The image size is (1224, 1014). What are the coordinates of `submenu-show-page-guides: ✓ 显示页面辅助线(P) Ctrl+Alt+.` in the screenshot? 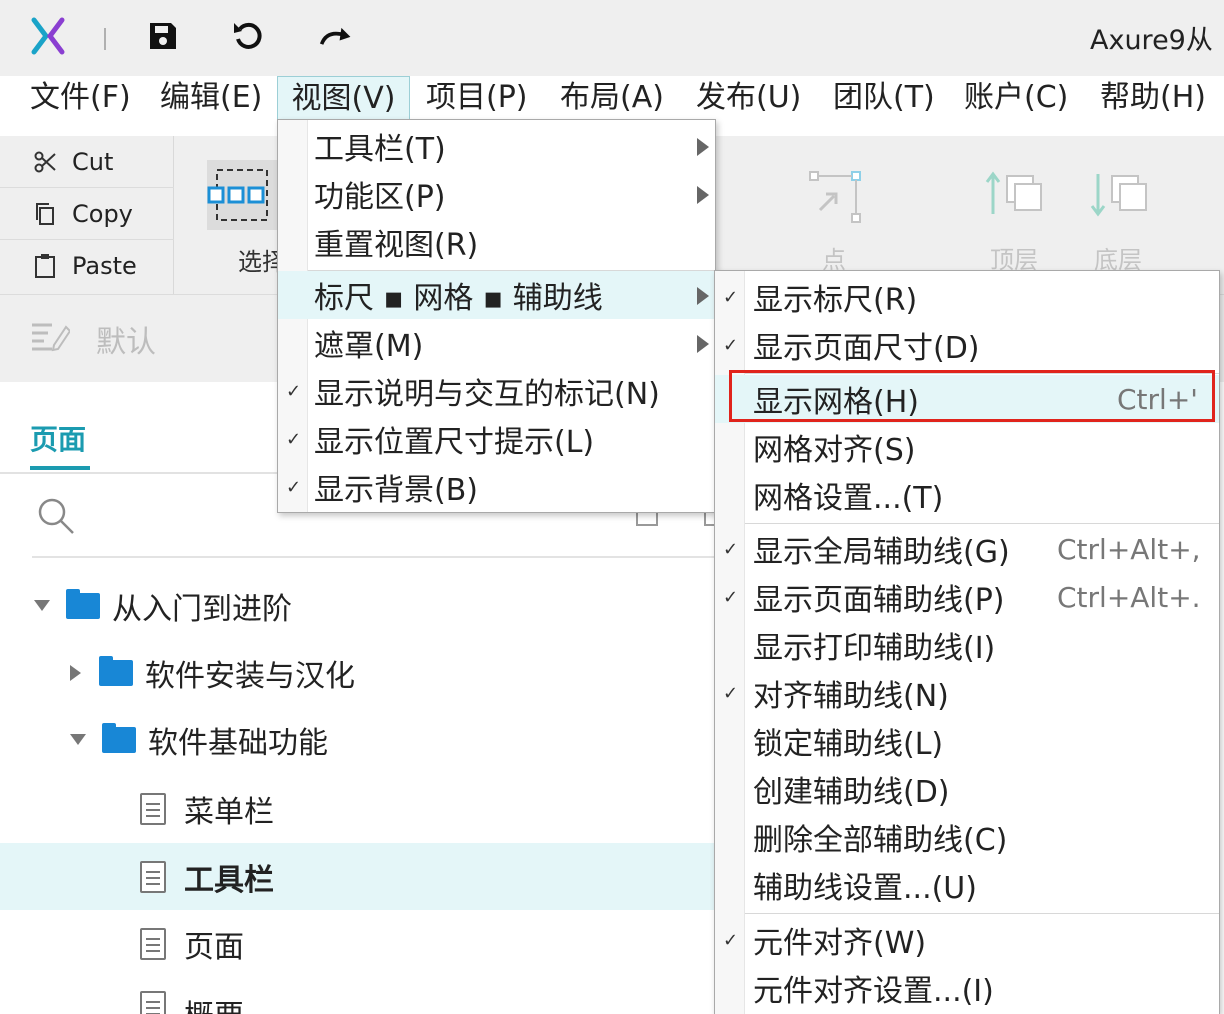 It's located at (967, 597).